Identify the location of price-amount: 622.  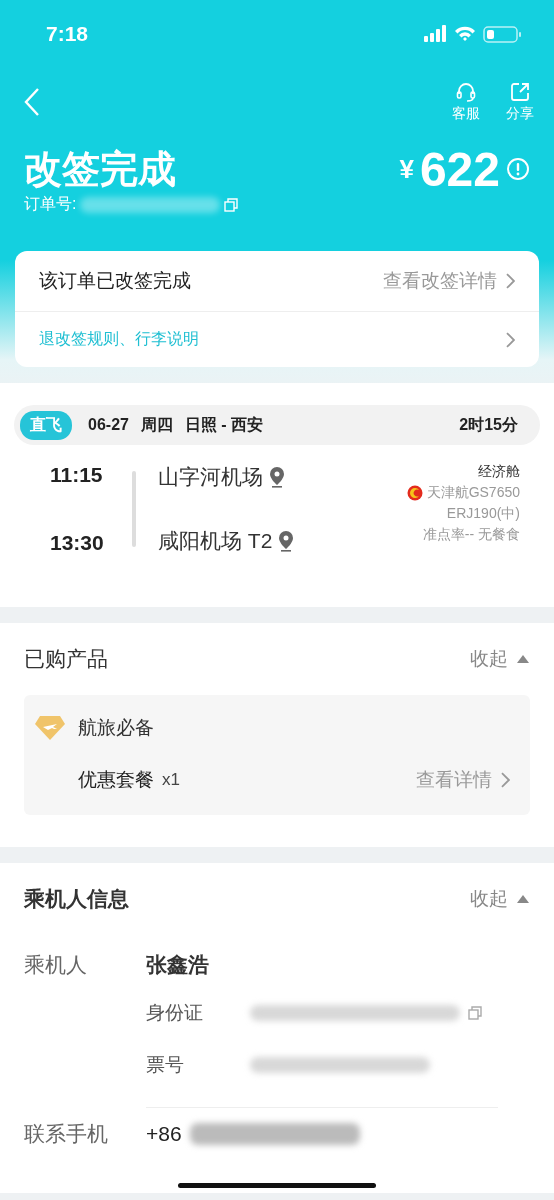
(459, 169).